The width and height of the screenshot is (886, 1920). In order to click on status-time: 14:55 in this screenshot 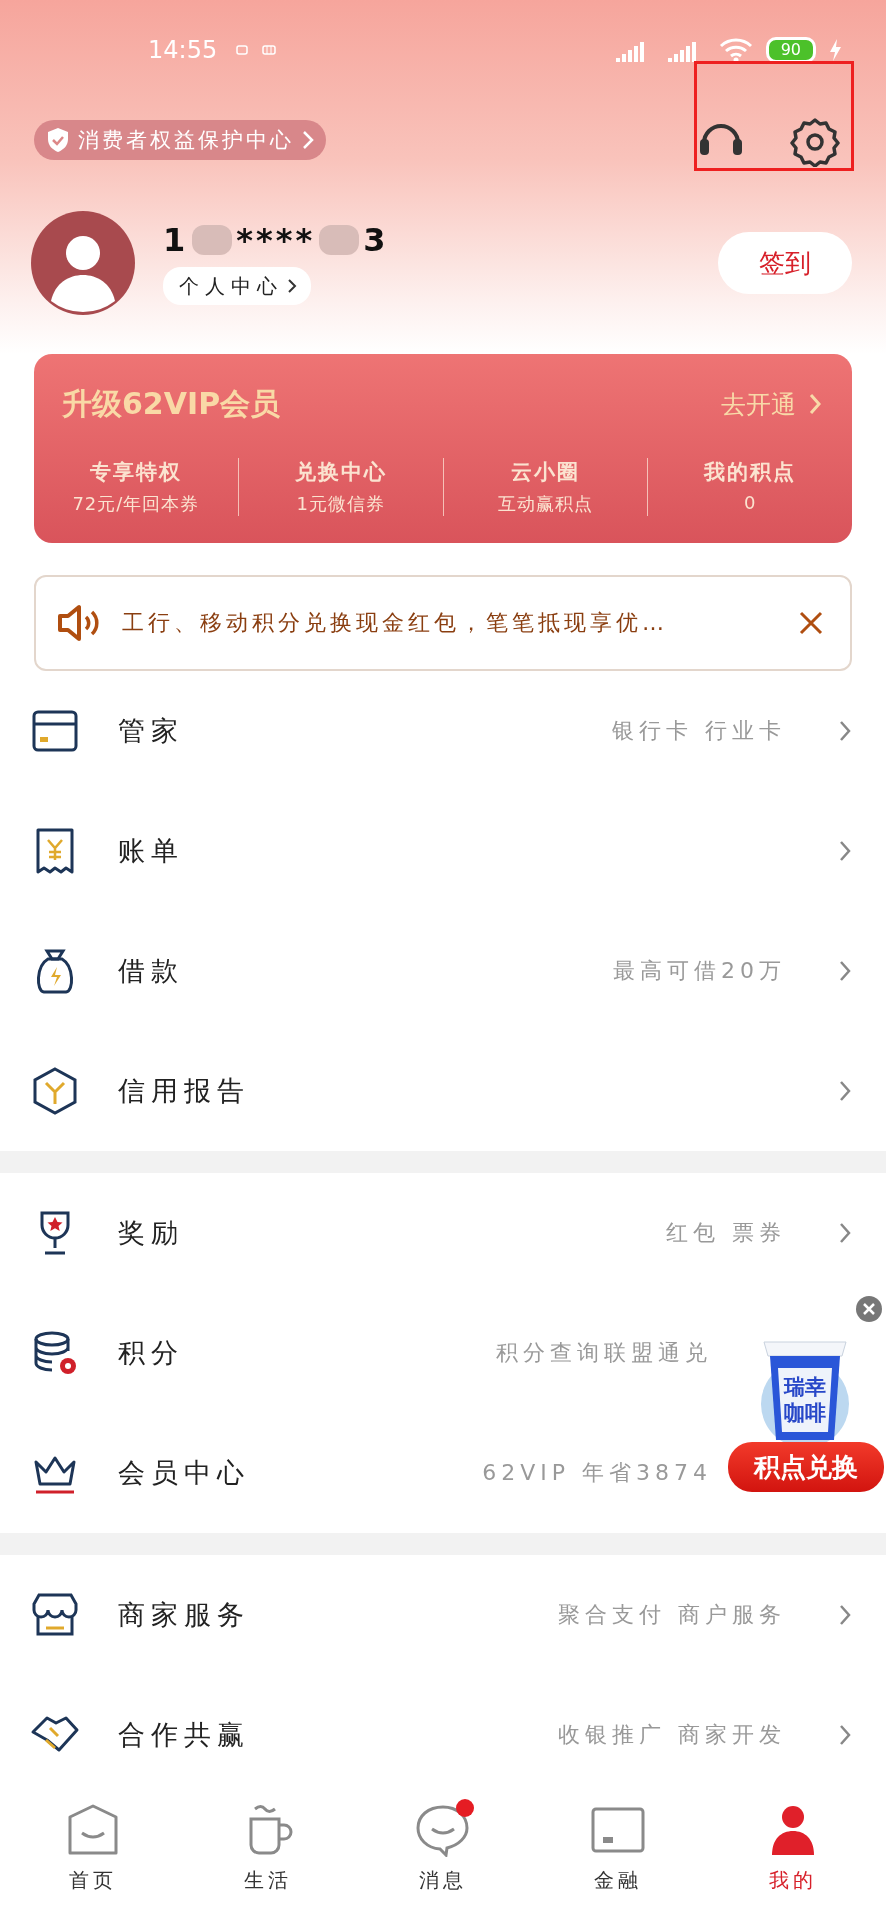, I will do `click(183, 50)`.